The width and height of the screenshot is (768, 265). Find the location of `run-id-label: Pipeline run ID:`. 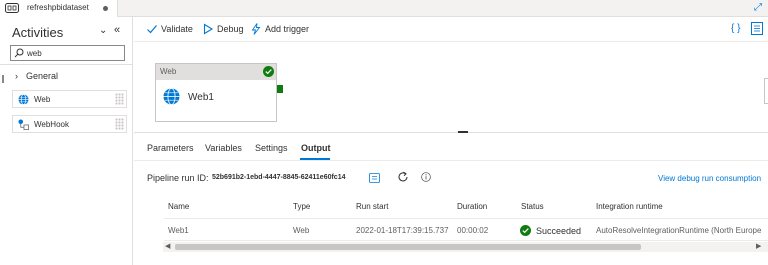

run-id-label: Pipeline run ID: is located at coordinates (178, 178).